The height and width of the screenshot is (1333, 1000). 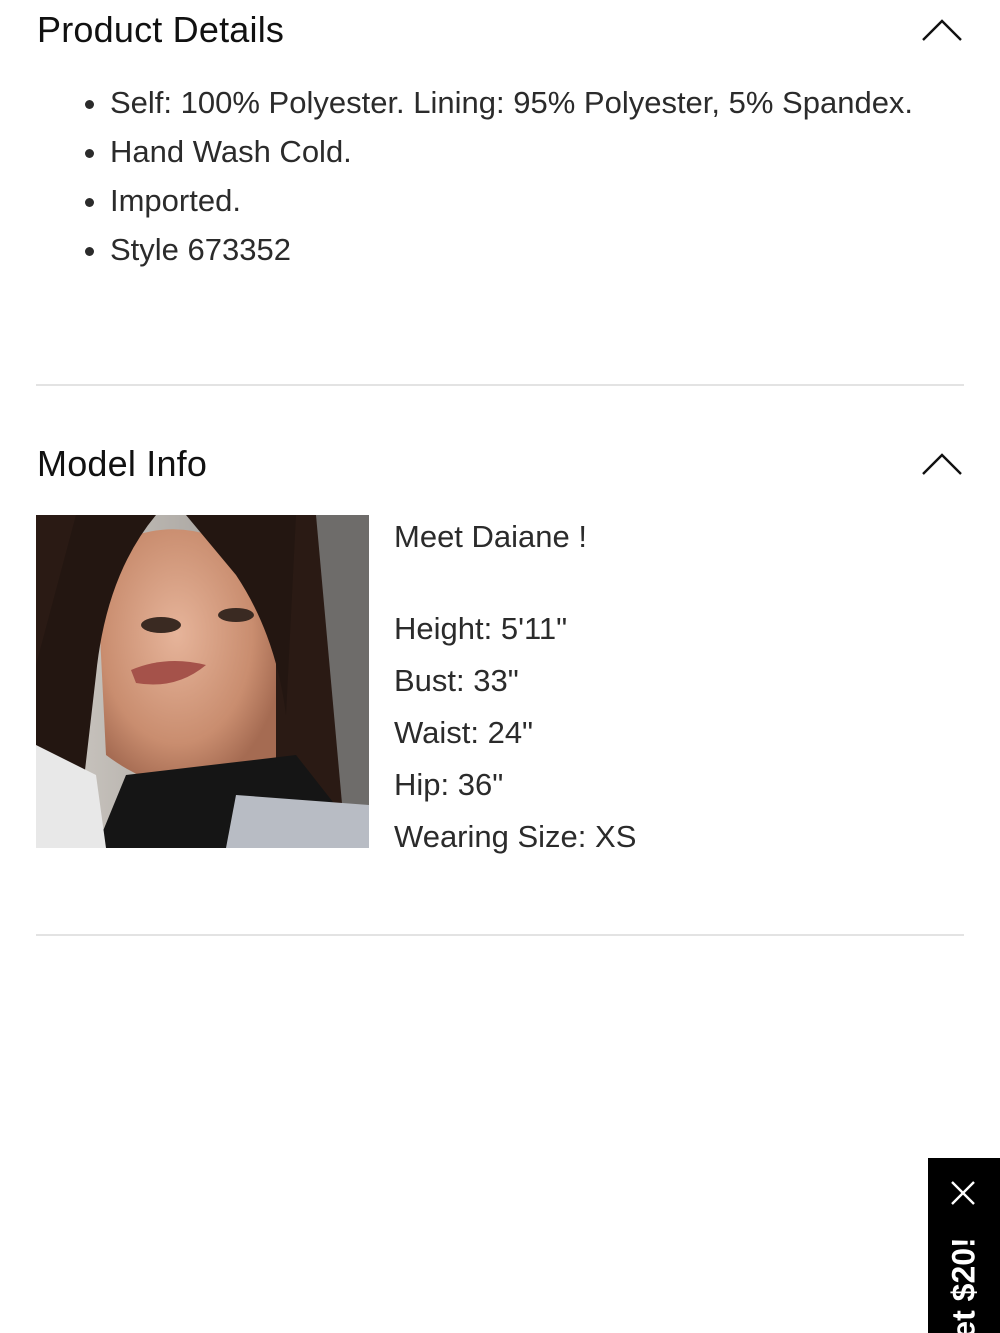 What do you see at coordinates (481, 628) in the screenshot?
I see `model-stat-height: Height: 5'11"` at bounding box center [481, 628].